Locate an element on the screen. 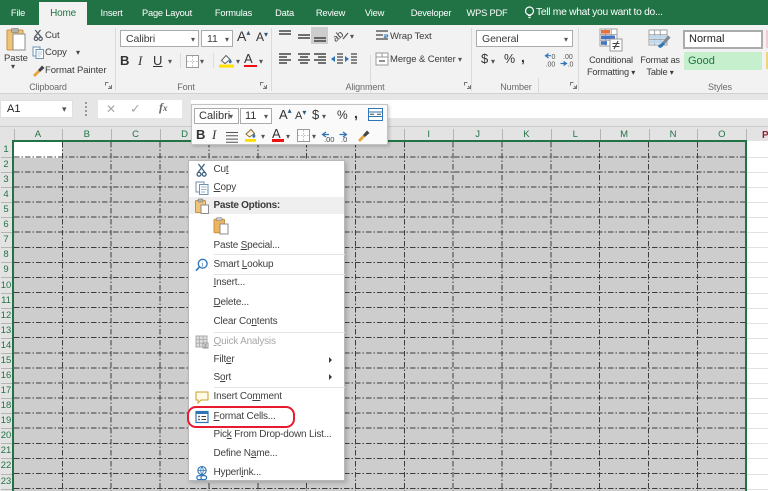  svg-text: 0 is located at coordinates (554, 57).